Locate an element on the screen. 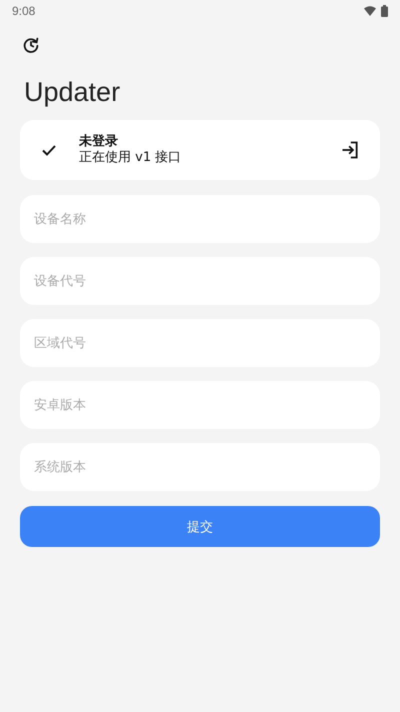 This screenshot has width=400, height=712. wifi-icon is located at coordinates (370, 11).